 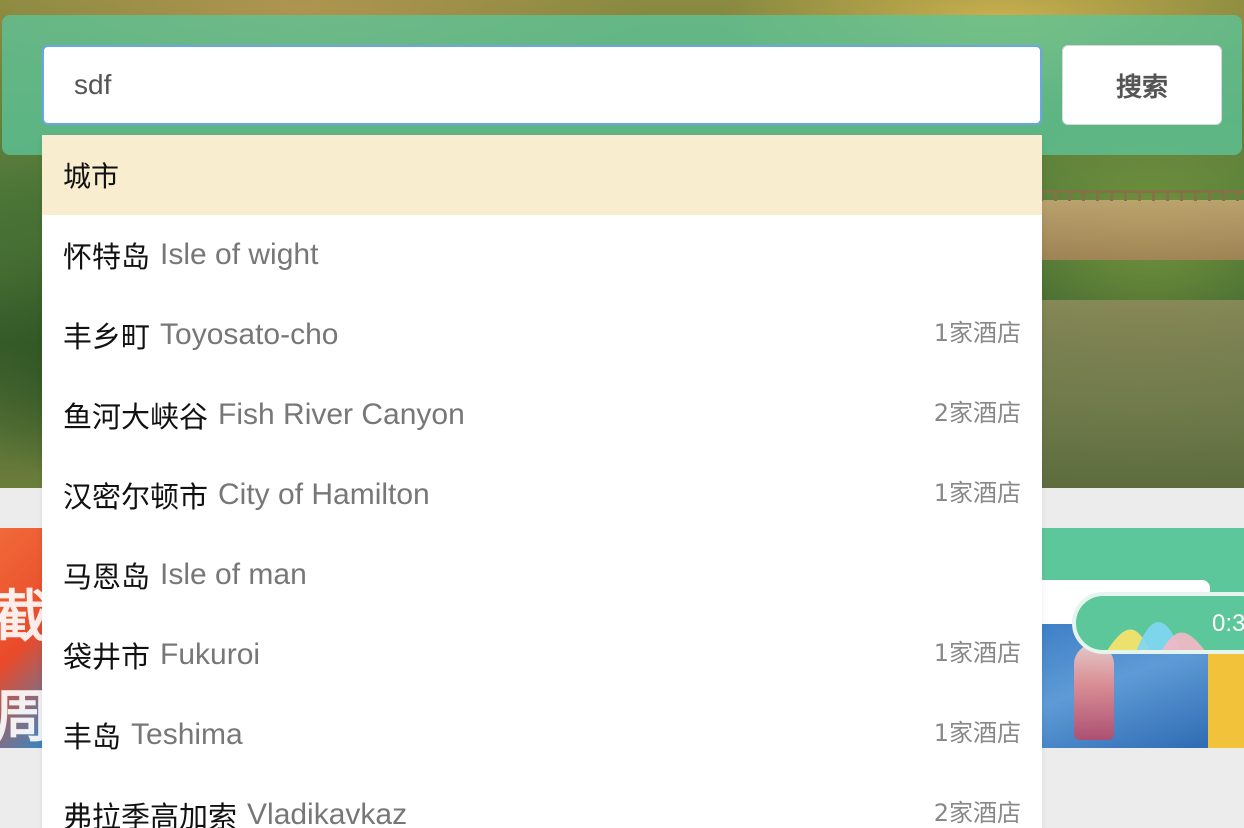 What do you see at coordinates (150, 814) in the screenshot?
I see `suggestion-name-zh: 弗拉季高加索` at bounding box center [150, 814].